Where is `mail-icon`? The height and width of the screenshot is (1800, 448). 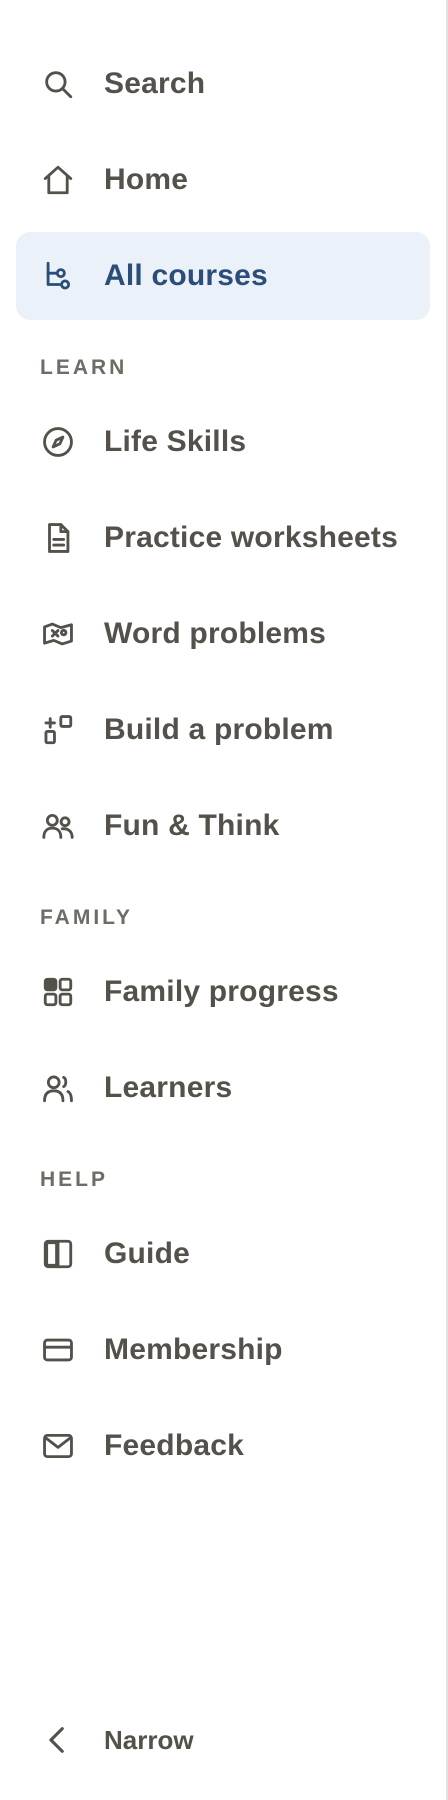 mail-icon is located at coordinates (58, 1446).